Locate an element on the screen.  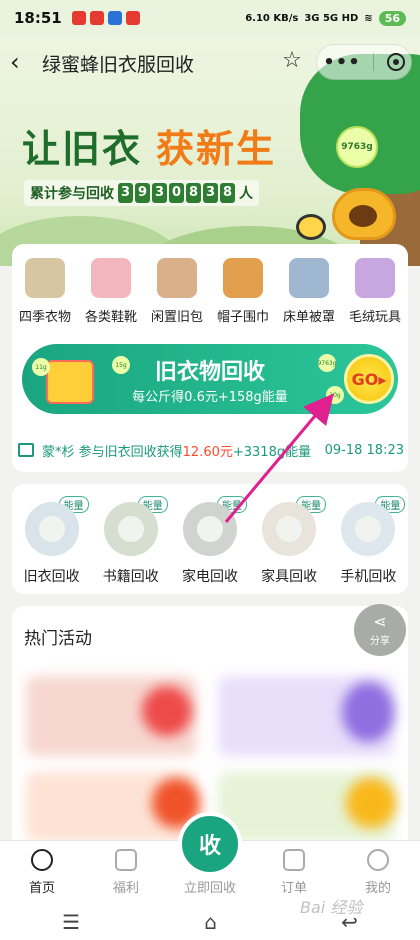
category-label: 各类鞋靴 is located at coordinates (110, 317).